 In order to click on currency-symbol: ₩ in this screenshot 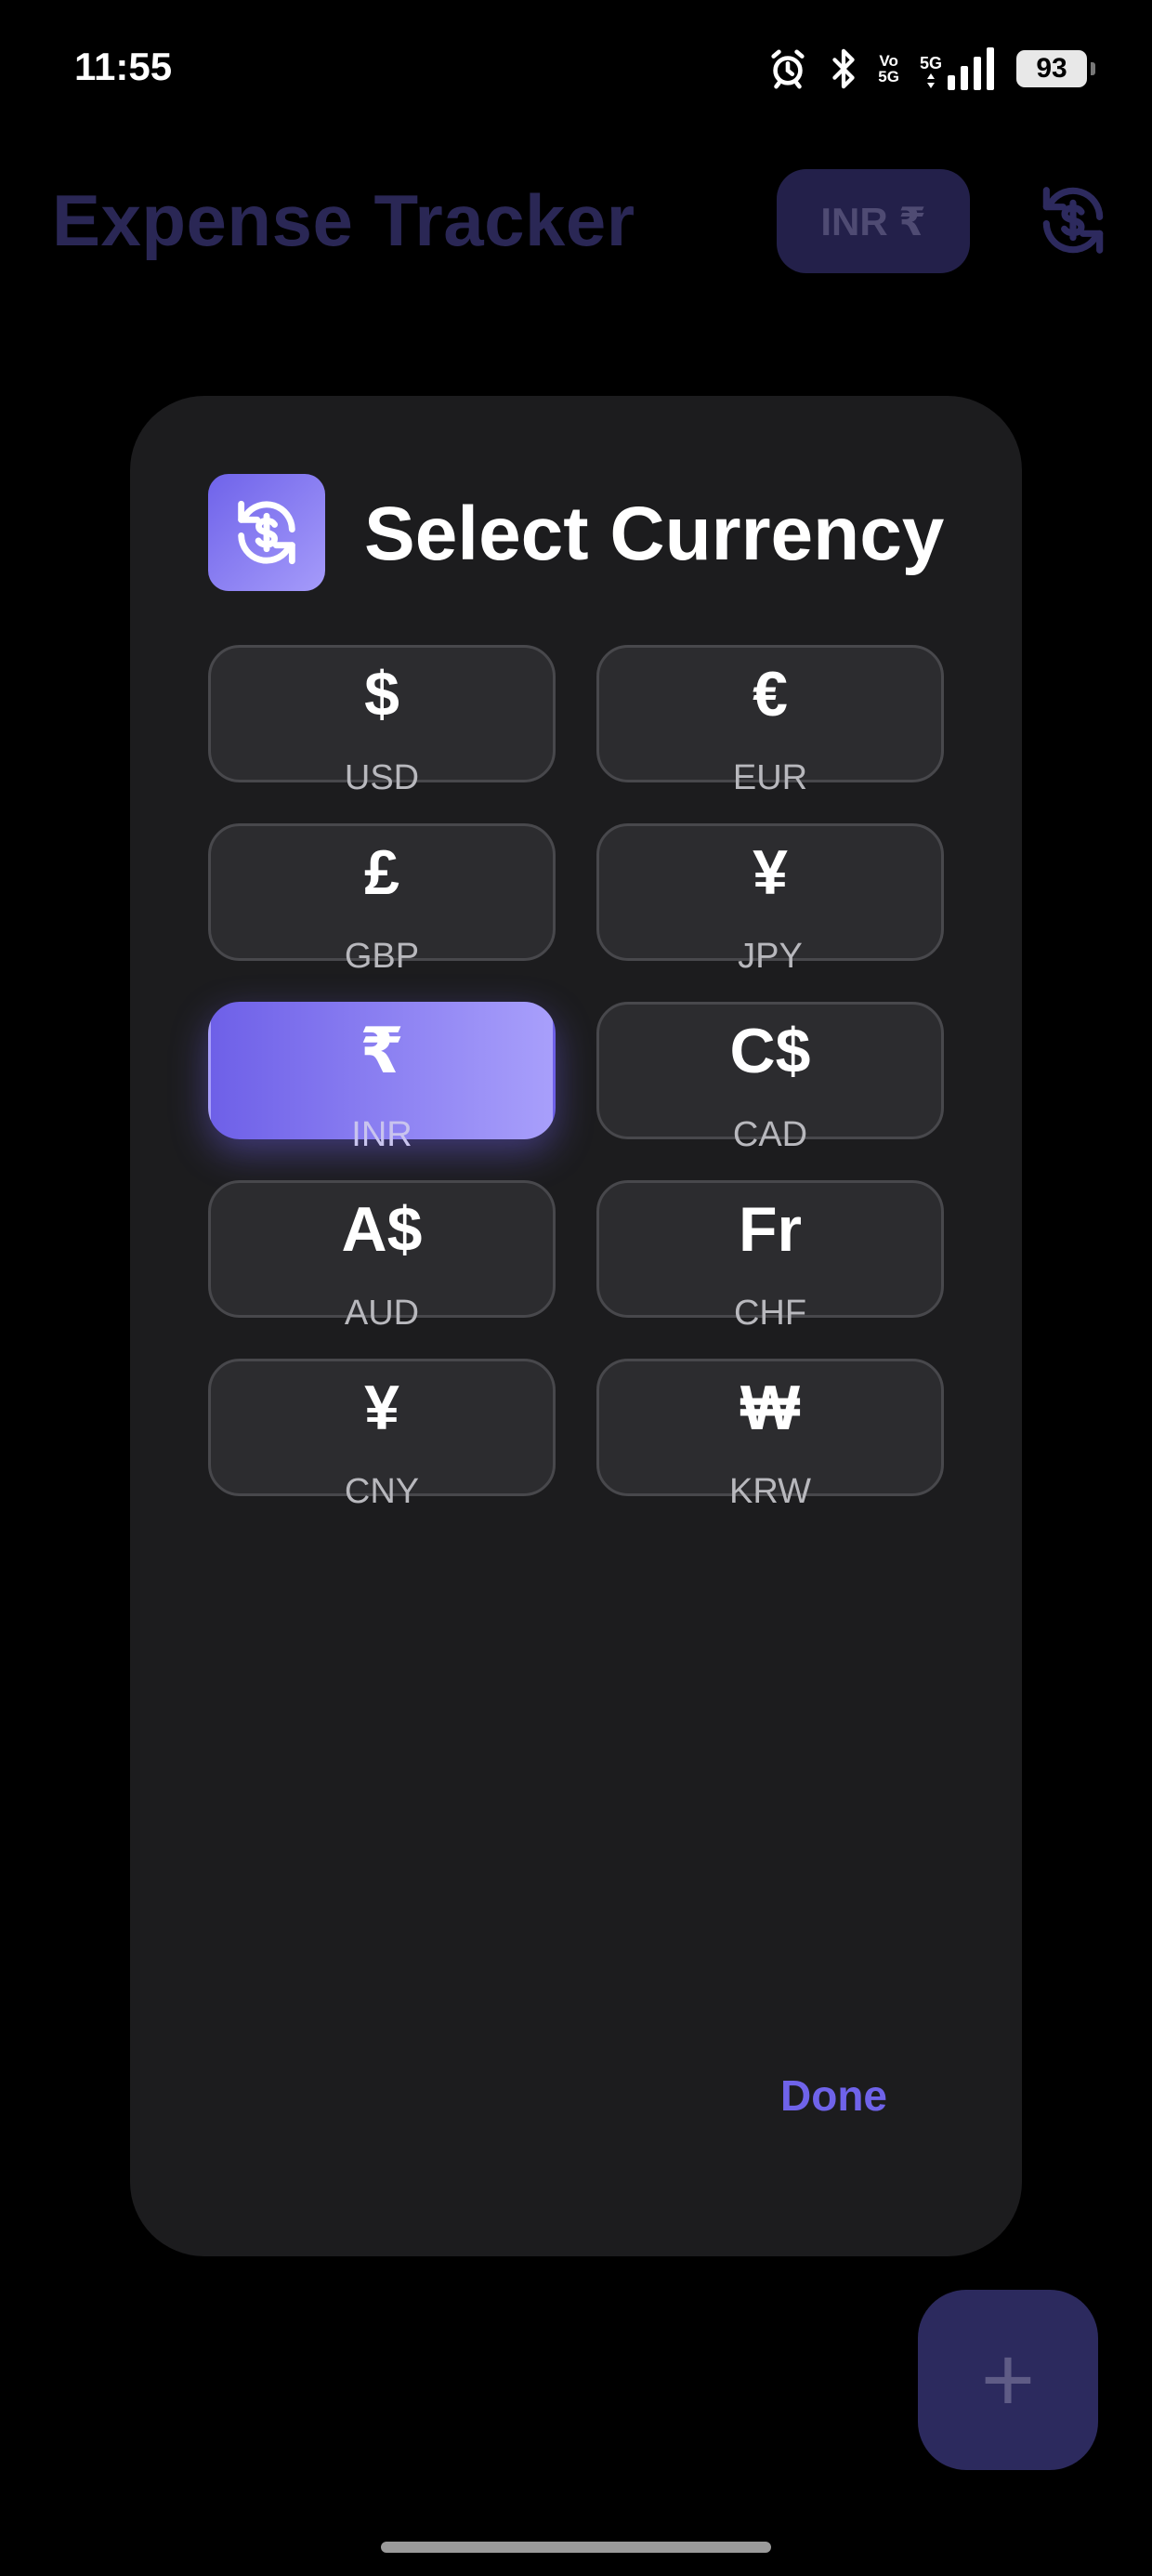, I will do `click(770, 1408)`.